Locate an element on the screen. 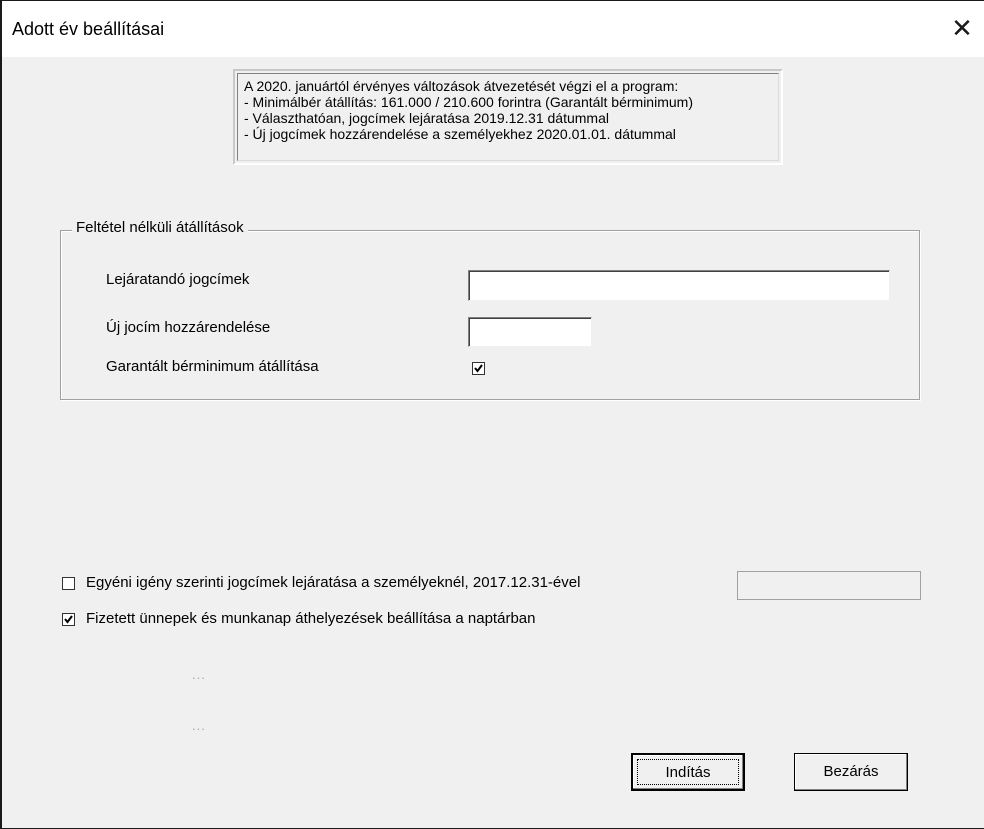 Image resolution: width=984 pixels, height=829 pixels. individual-expiry-checkbox is located at coordinates (68, 583).